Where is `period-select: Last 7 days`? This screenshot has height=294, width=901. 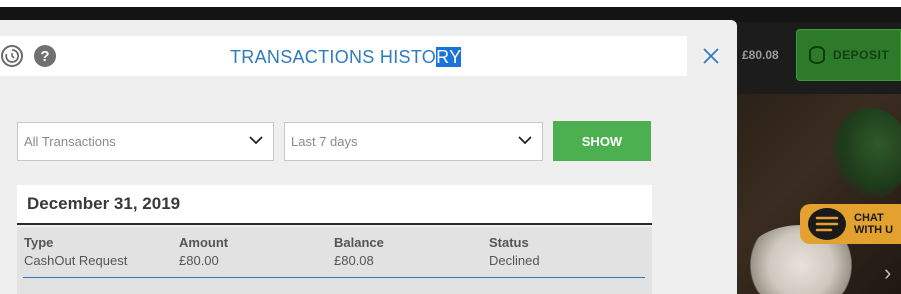 period-select: Last 7 days is located at coordinates (413, 141).